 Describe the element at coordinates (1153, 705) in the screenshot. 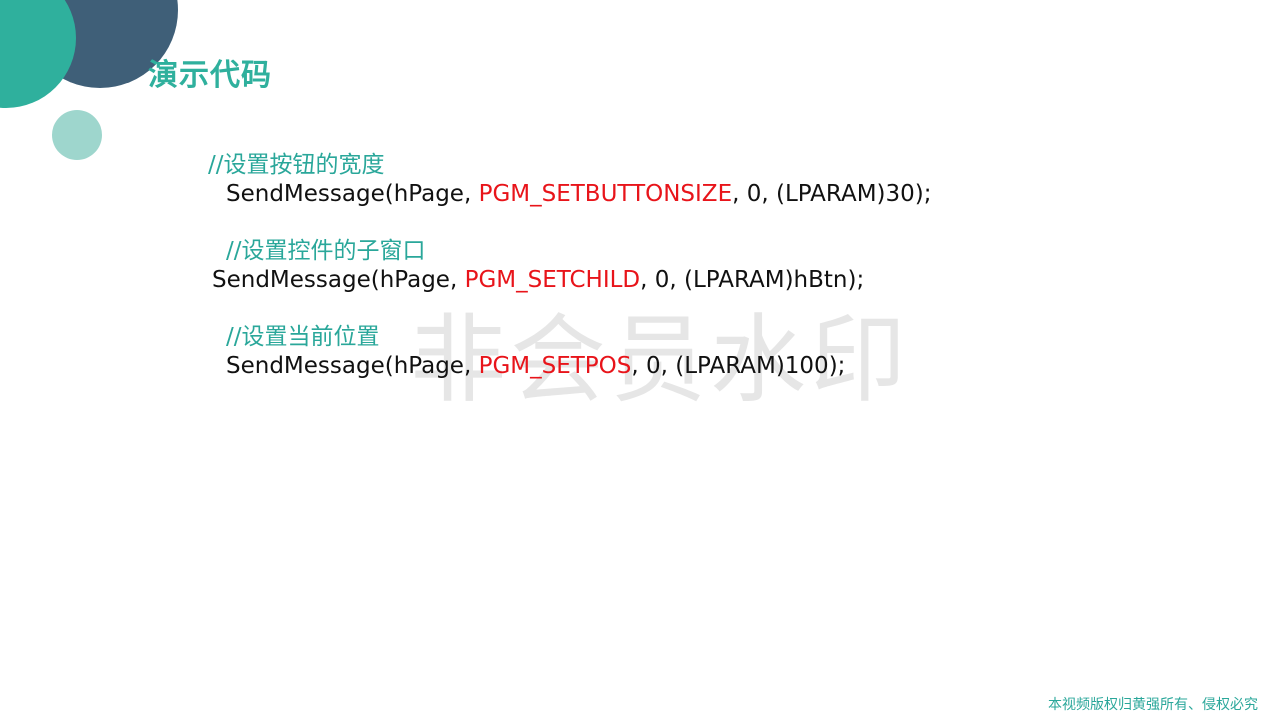

I see `copyright-footer: 本视频版权归黄强所有、侵权必究` at that location.